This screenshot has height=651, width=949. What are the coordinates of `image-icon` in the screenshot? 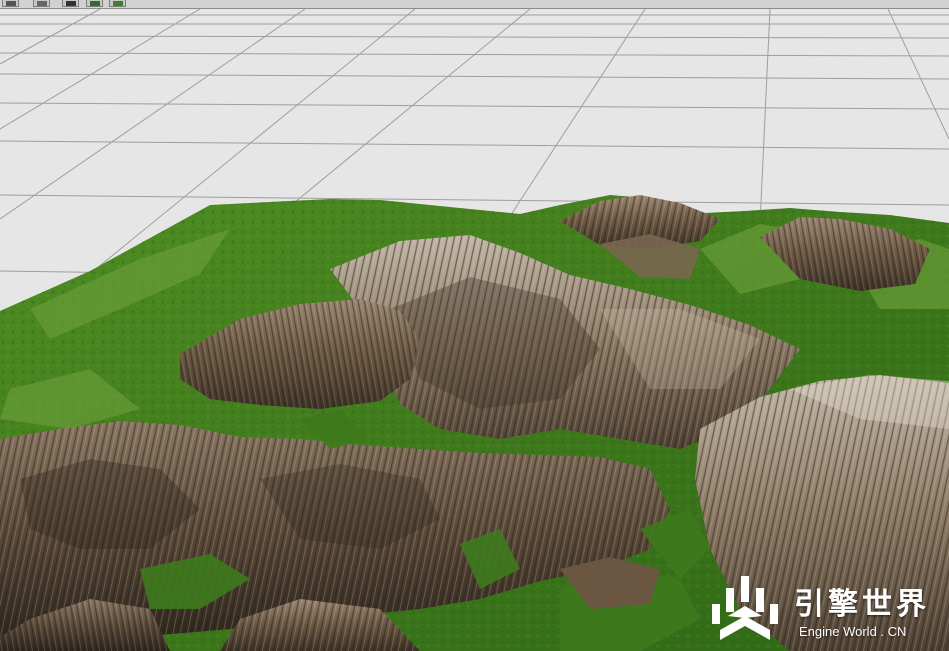 It's located at (42, 3).